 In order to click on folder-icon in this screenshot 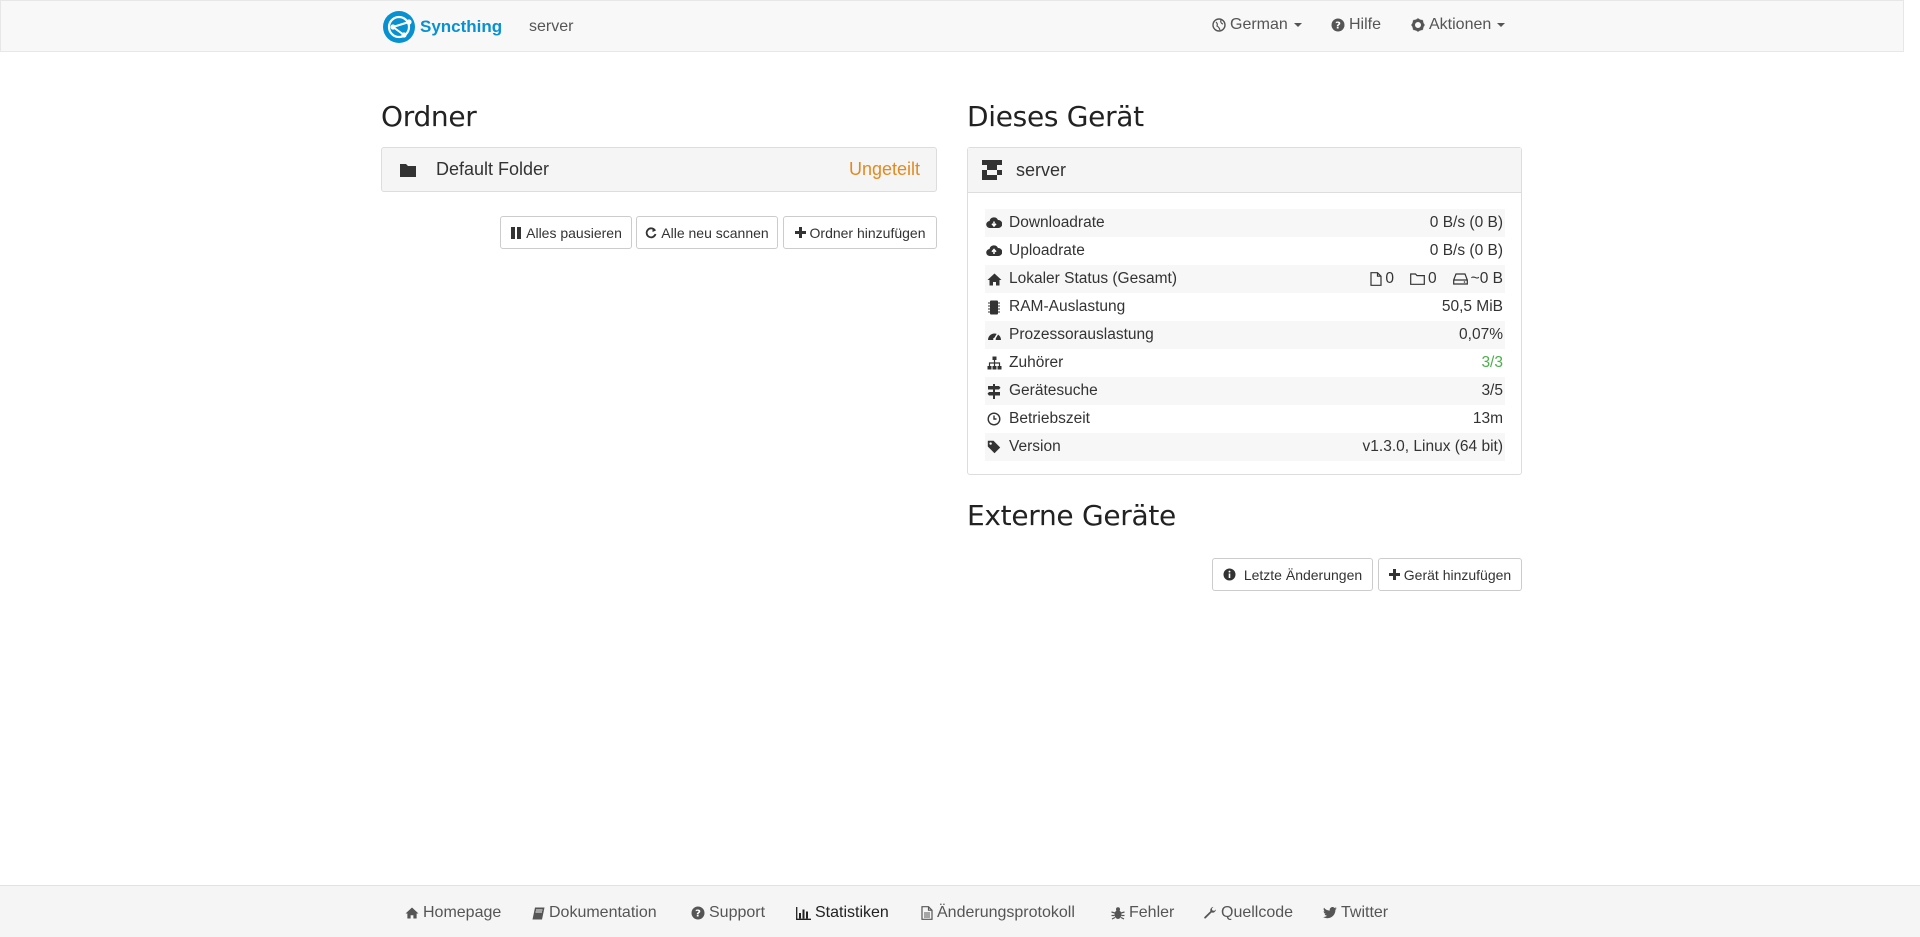, I will do `click(408, 170)`.